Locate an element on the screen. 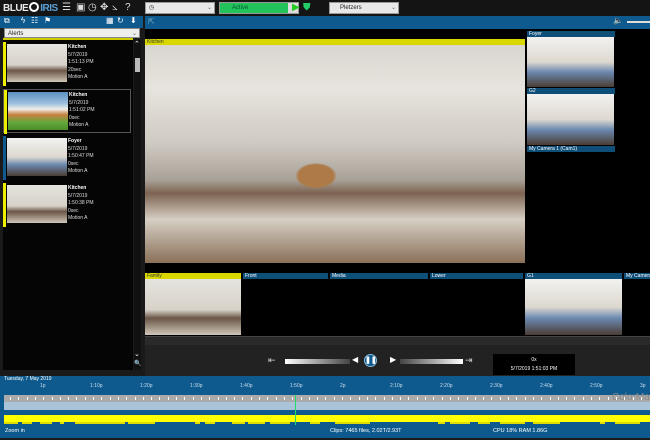 Image resolution: width=650 pixels, height=440 pixels. list-icon: ☰ is located at coordinates (66, 8).